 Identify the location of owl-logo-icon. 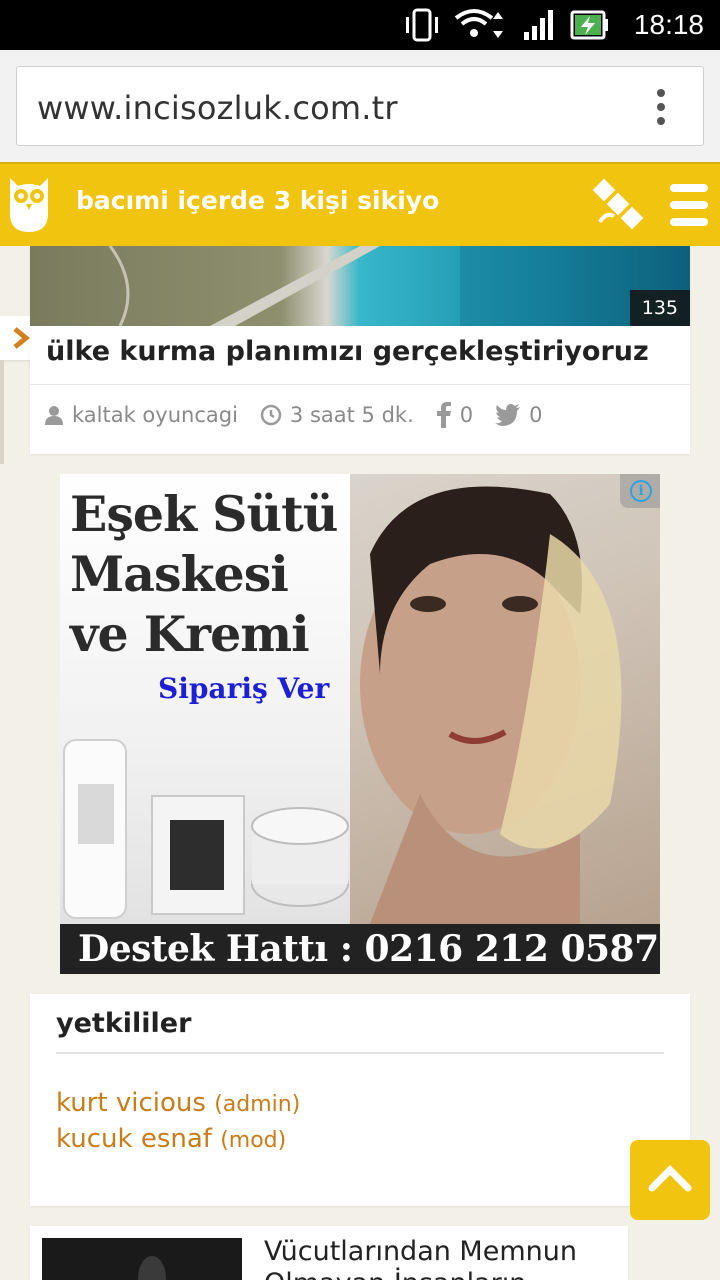
(29, 206).